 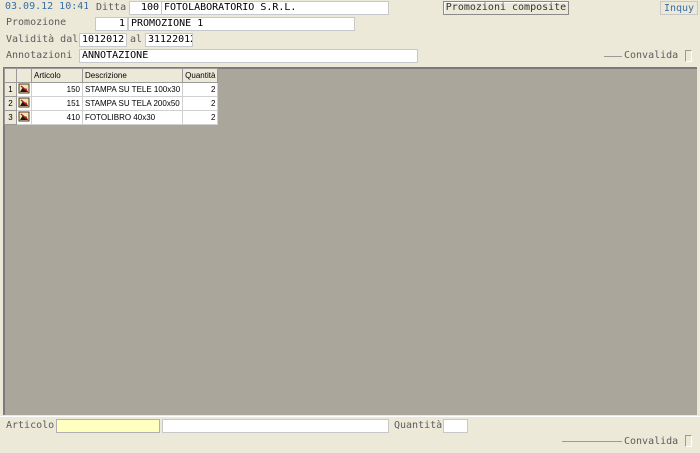 I want to click on footer-quantita-label: Quantità, so click(x=418, y=425).